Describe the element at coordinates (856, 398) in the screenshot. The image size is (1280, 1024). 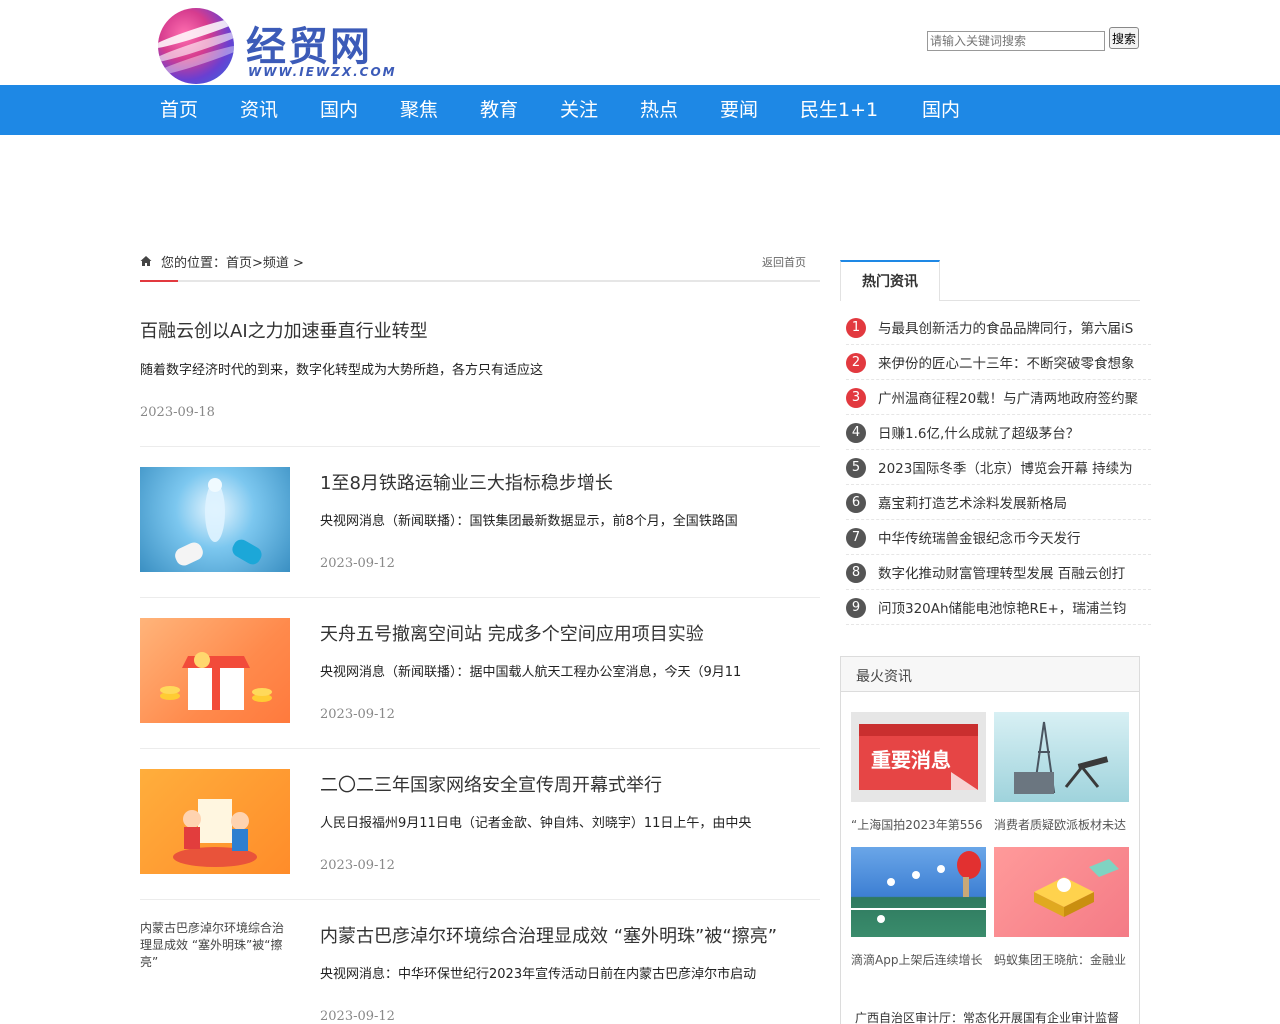
I see `rank-badge: 3` at that location.